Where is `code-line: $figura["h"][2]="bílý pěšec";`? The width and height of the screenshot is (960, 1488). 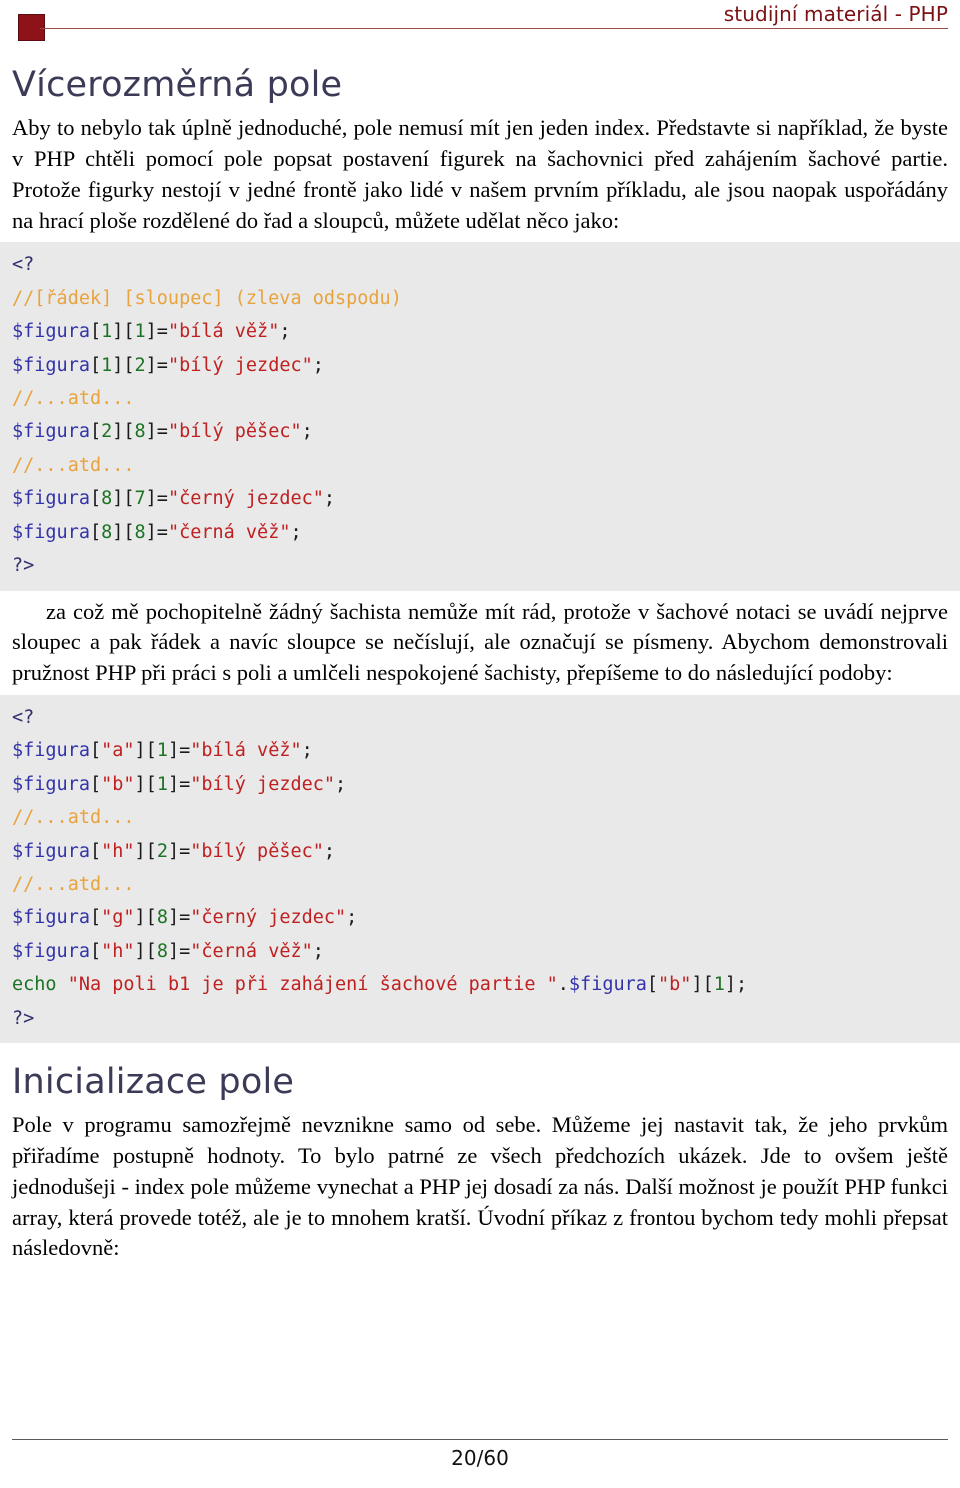
code-line: $figura["h"][2]="bílý pěšec"; is located at coordinates (480, 851).